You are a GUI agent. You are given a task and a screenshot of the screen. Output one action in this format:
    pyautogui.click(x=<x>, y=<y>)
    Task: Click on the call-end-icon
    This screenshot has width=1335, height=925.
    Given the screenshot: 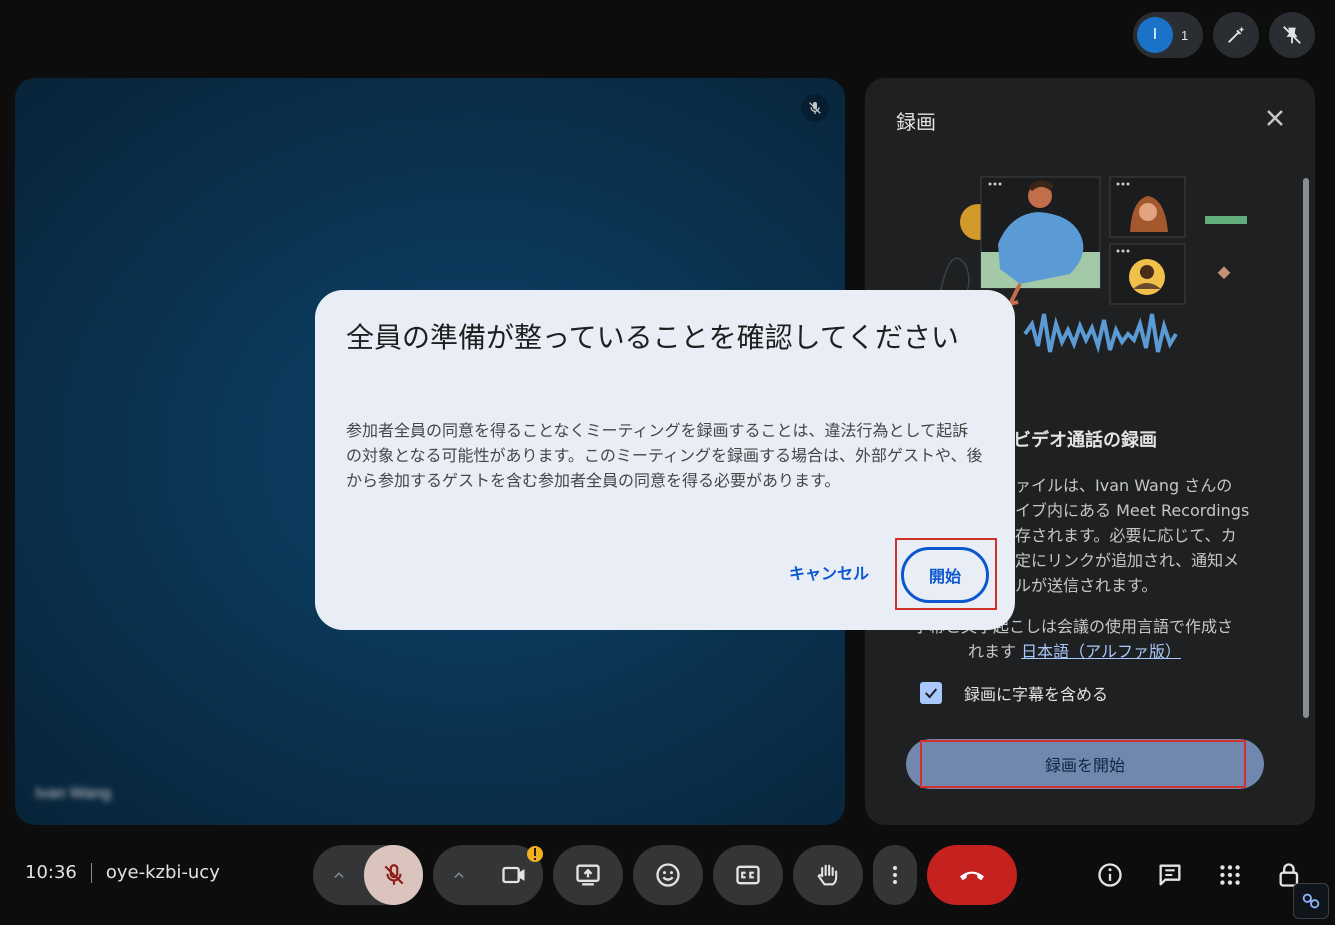 What is the action you would take?
    pyautogui.click(x=972, y=876)
    